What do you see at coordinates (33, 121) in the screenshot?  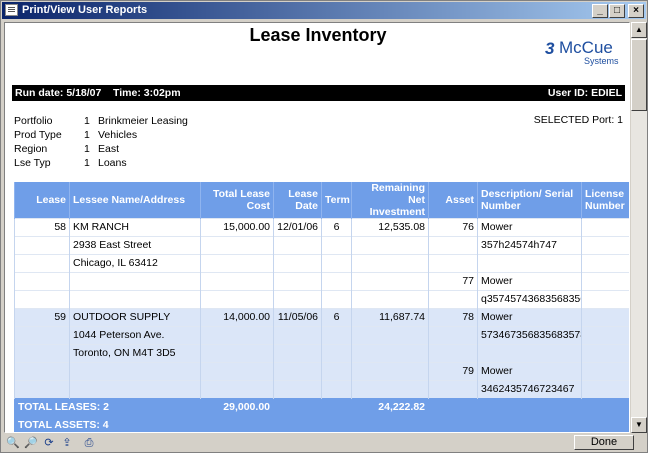 I see `filter-label: Portfolio` at bounding box center [33, 121].